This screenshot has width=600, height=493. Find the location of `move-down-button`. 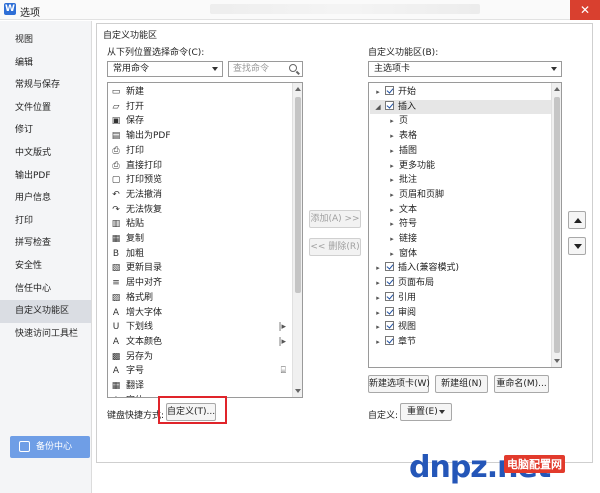

move-down-button is located at coordinates (577, 246).